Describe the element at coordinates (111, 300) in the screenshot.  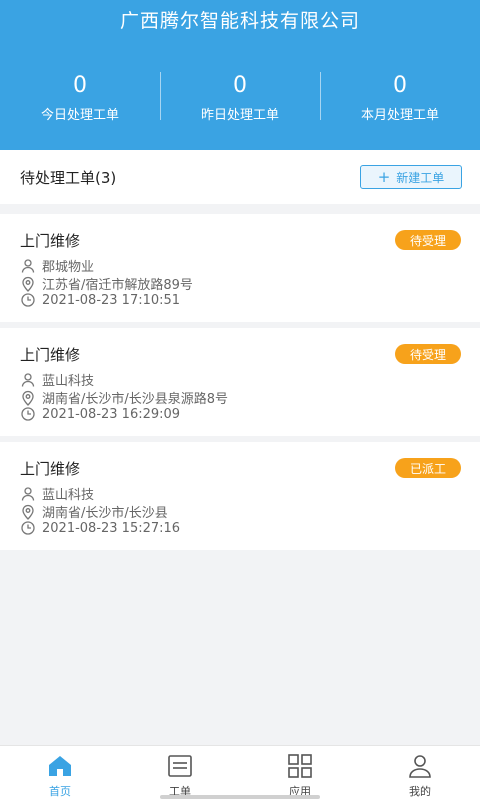
I see `order-time: 2021-08-23 17:10:51` at that location.